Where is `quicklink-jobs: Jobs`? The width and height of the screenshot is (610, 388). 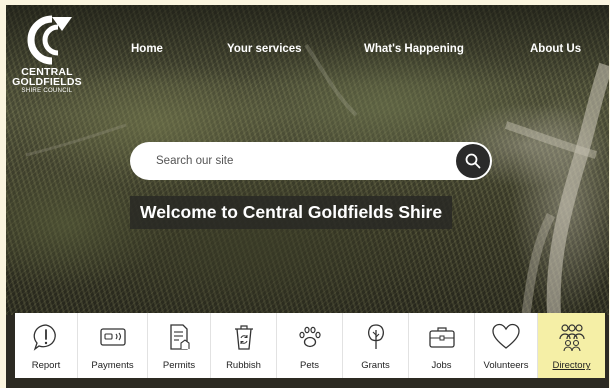
quicklink-jobs: Jobs is located at coordinates (442, 345).